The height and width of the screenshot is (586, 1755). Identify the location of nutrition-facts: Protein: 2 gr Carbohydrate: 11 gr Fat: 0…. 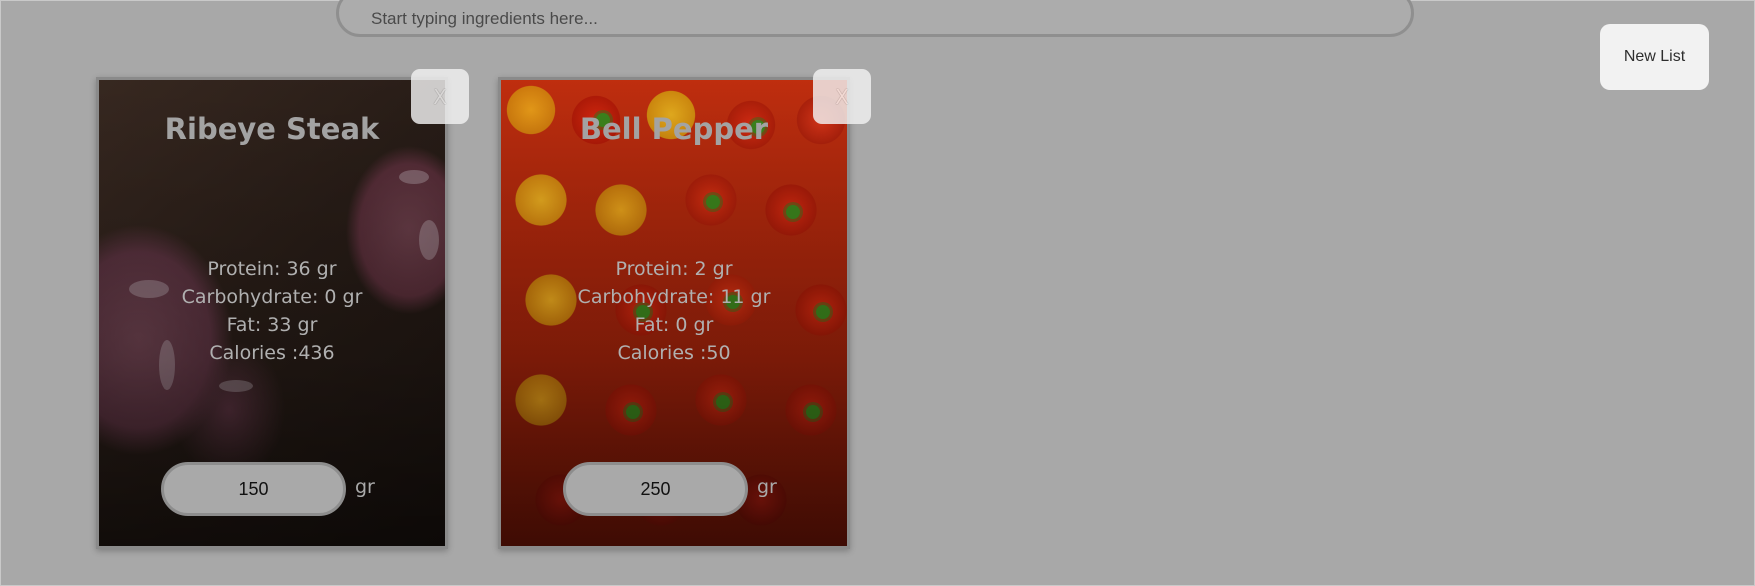
(674, 311).